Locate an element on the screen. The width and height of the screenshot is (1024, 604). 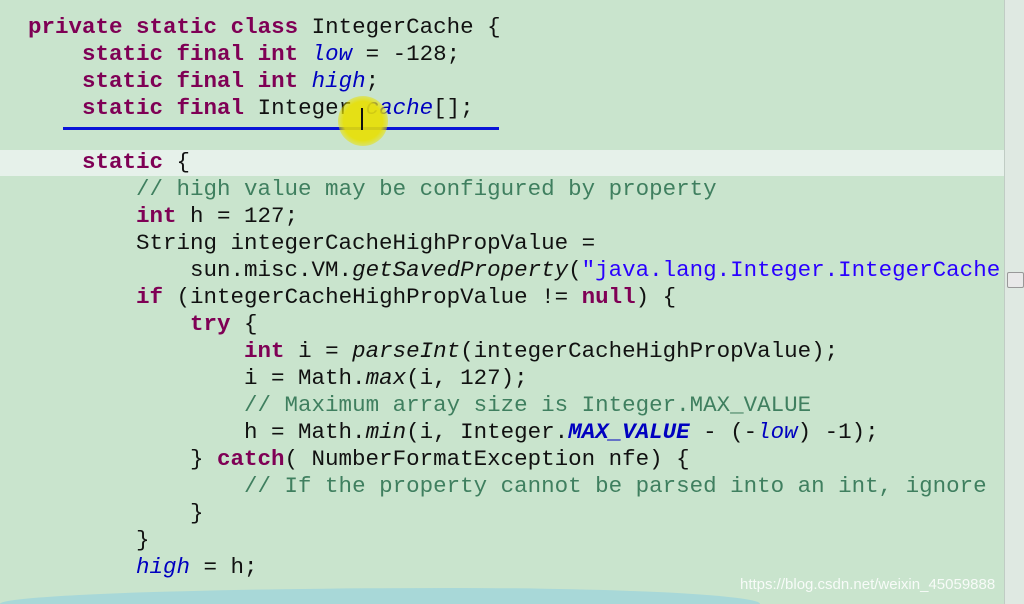
code-token: try is located at coordinates (210, 324).